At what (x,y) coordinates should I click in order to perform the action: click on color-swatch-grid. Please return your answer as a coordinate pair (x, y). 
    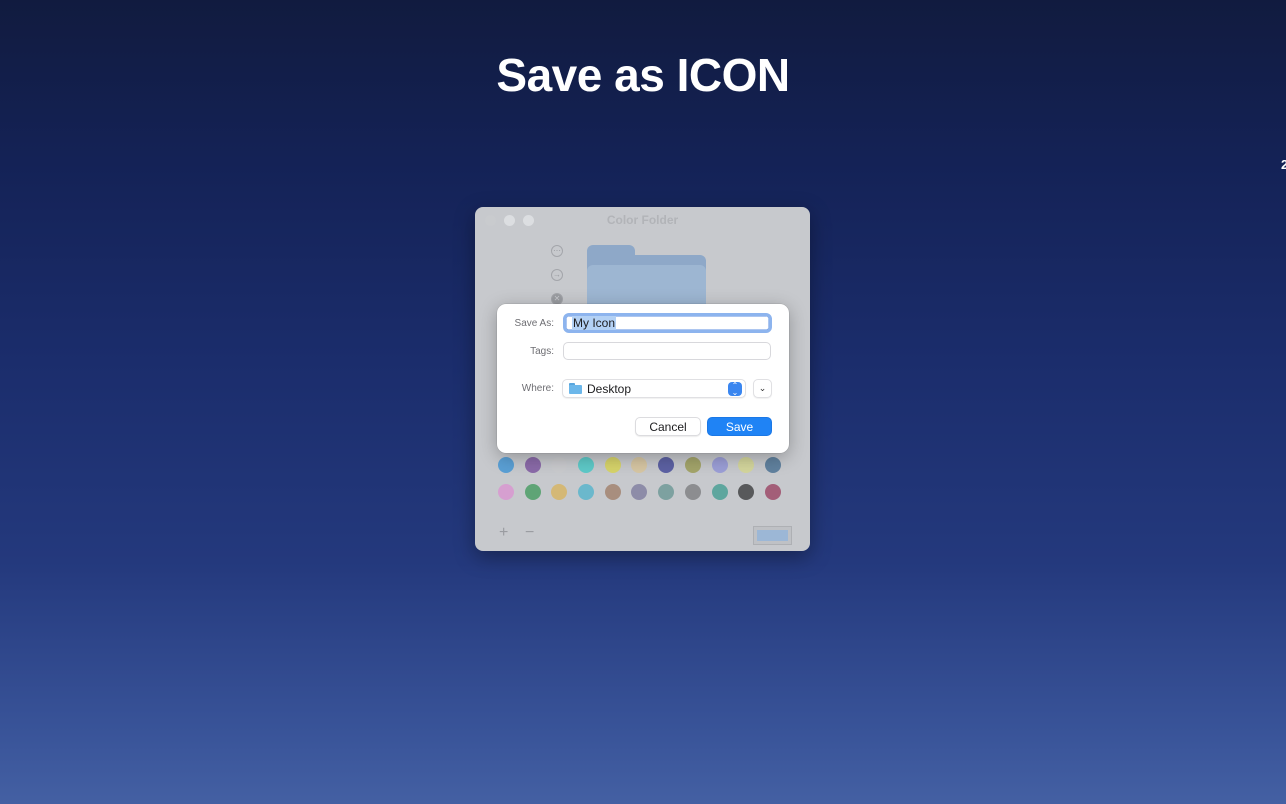
    Looking at the image, I should click on (644, 478).